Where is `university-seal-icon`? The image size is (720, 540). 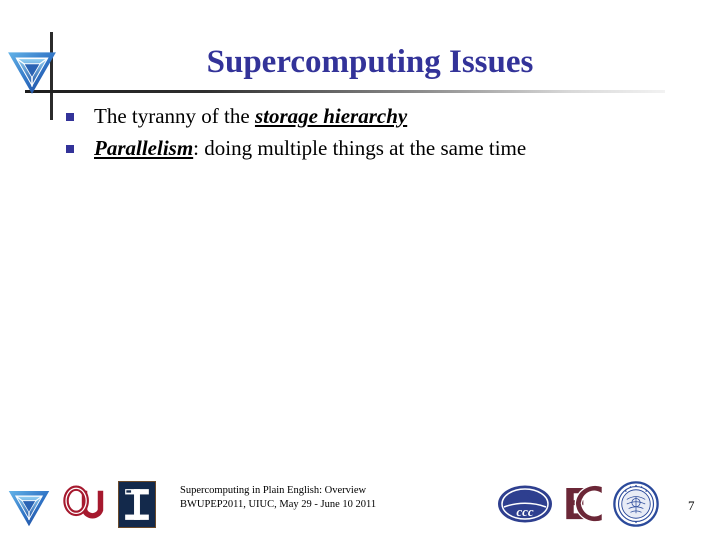 university-seal-icon is located at coordinates (636, 504).